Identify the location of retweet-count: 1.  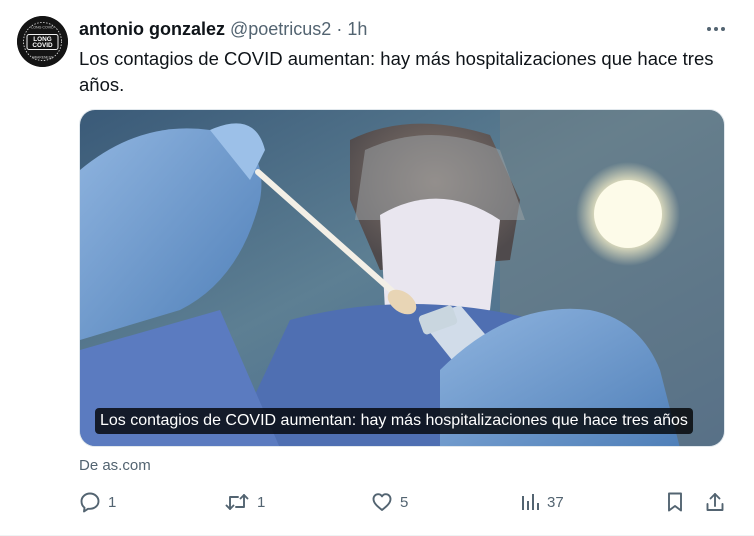
(261, 502).